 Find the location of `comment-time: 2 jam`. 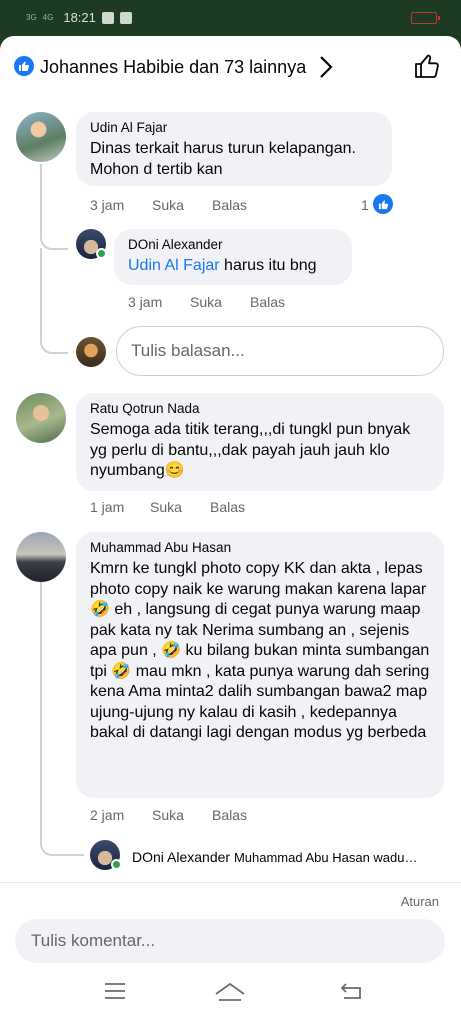

comment-time: 2 jam is located at coordinates (107, 815).